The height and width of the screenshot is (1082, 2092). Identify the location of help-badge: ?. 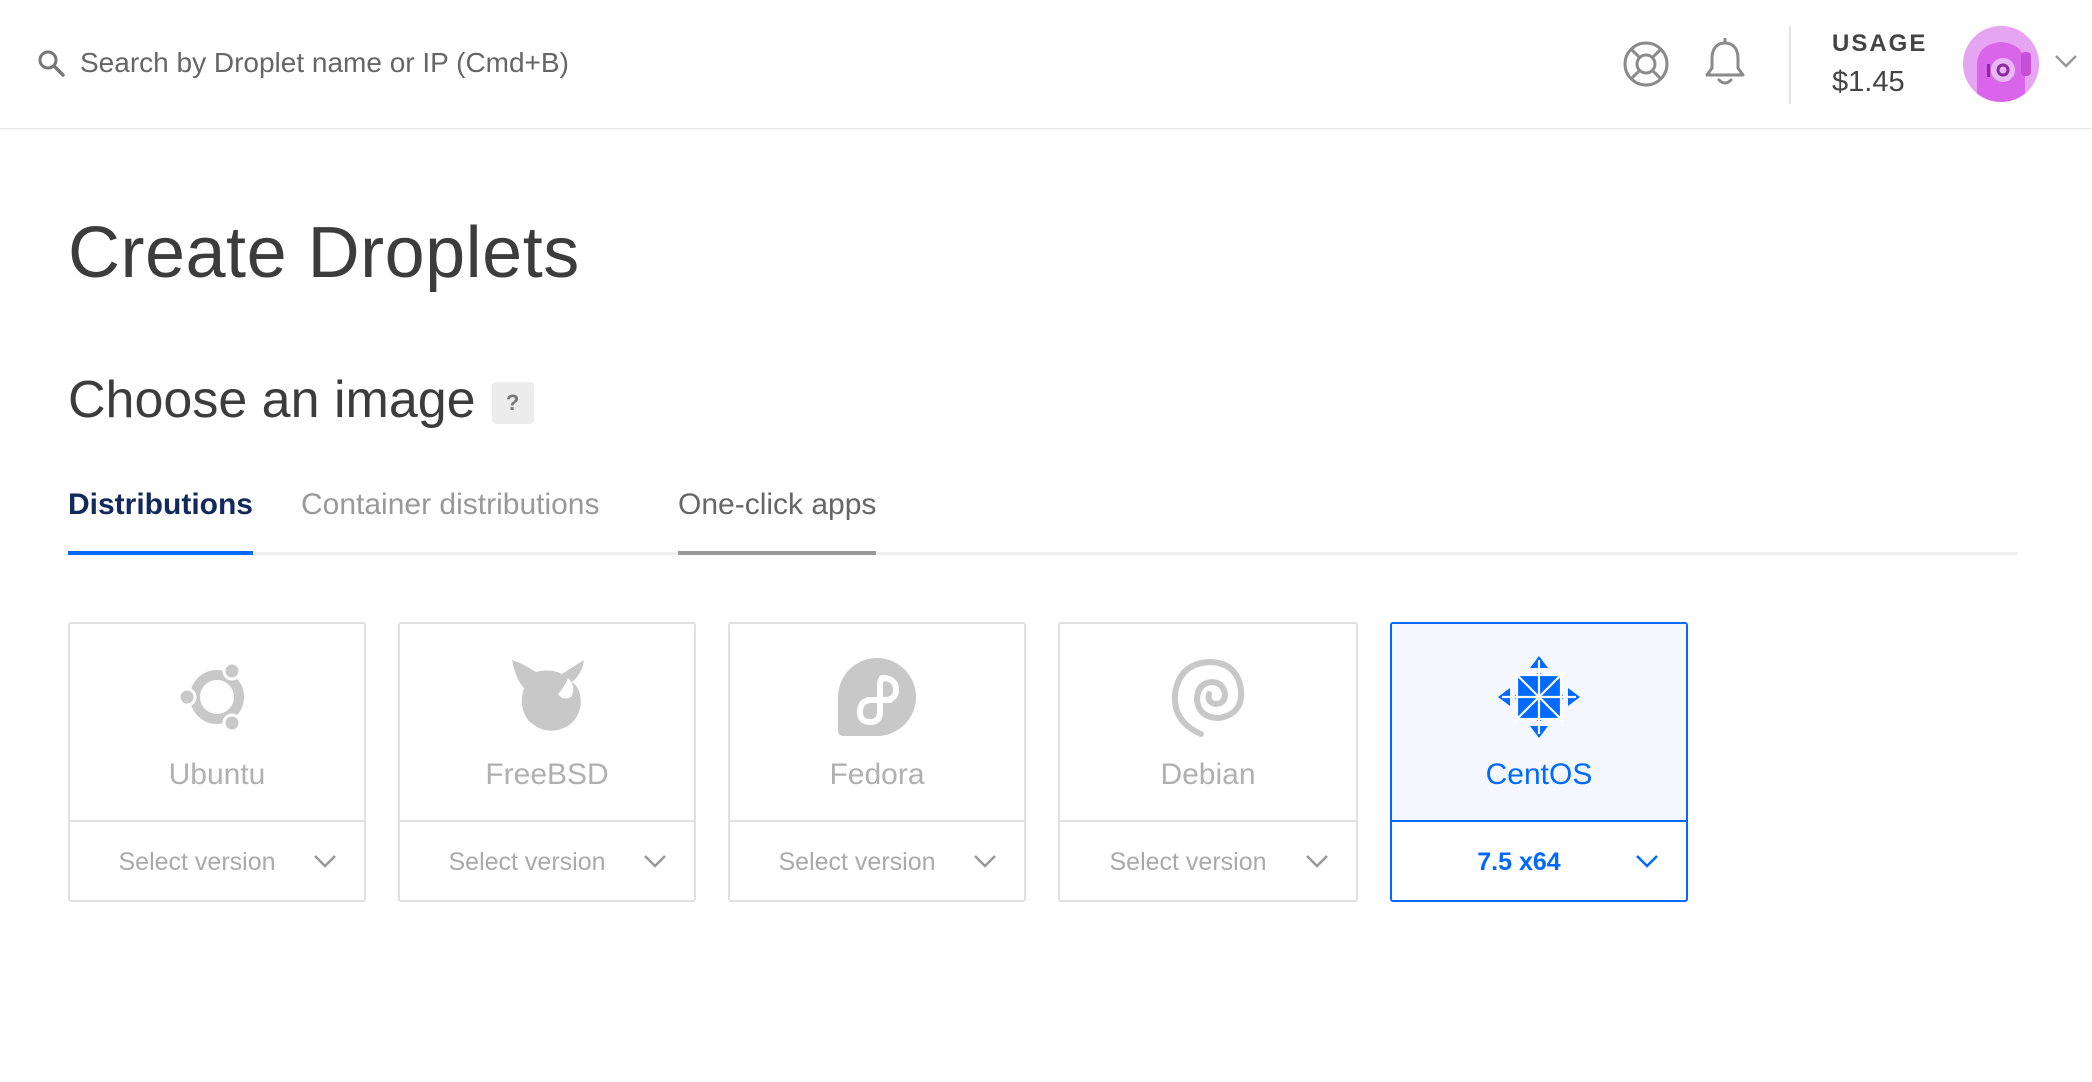
(512, 403).